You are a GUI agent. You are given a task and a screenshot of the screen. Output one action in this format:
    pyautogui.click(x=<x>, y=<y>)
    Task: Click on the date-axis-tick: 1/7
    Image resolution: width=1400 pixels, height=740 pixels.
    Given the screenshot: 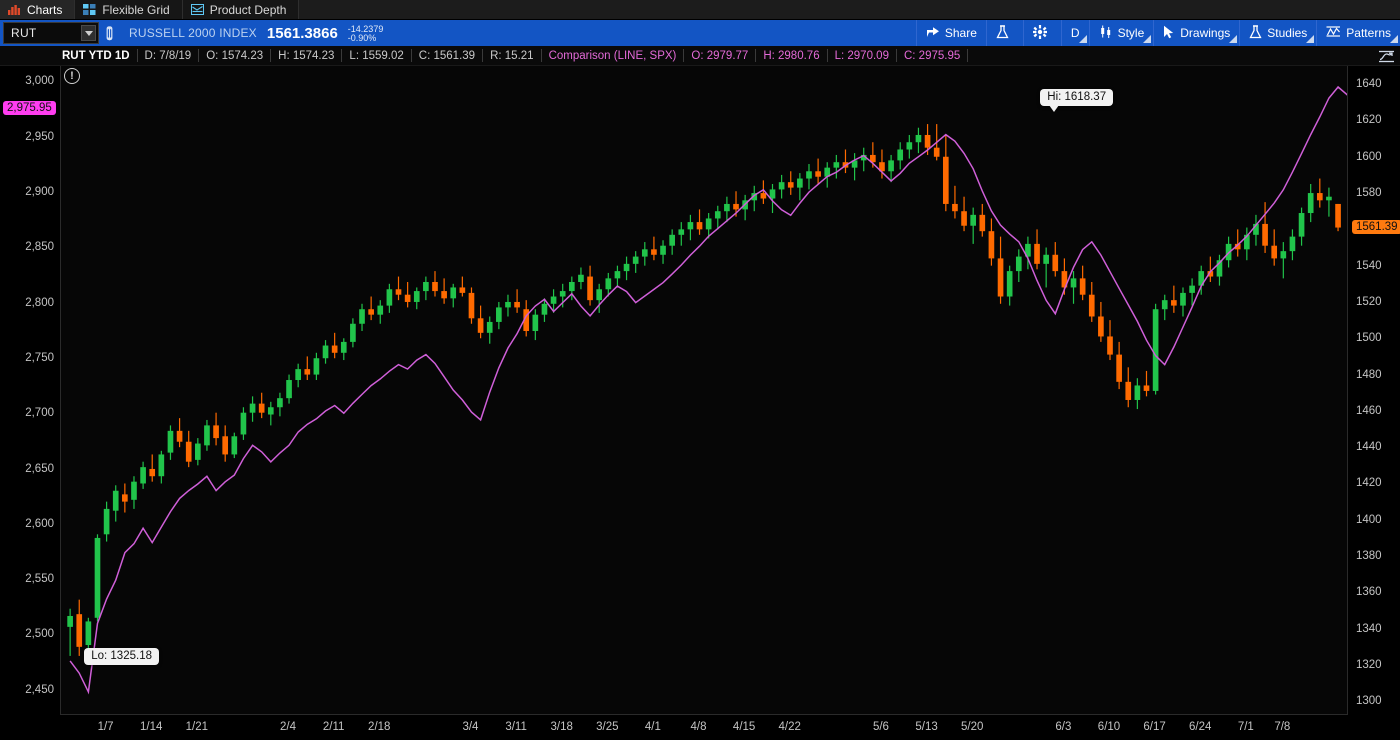 What is the action you would take?
    pyautogui.click(x=105, y=727)
    